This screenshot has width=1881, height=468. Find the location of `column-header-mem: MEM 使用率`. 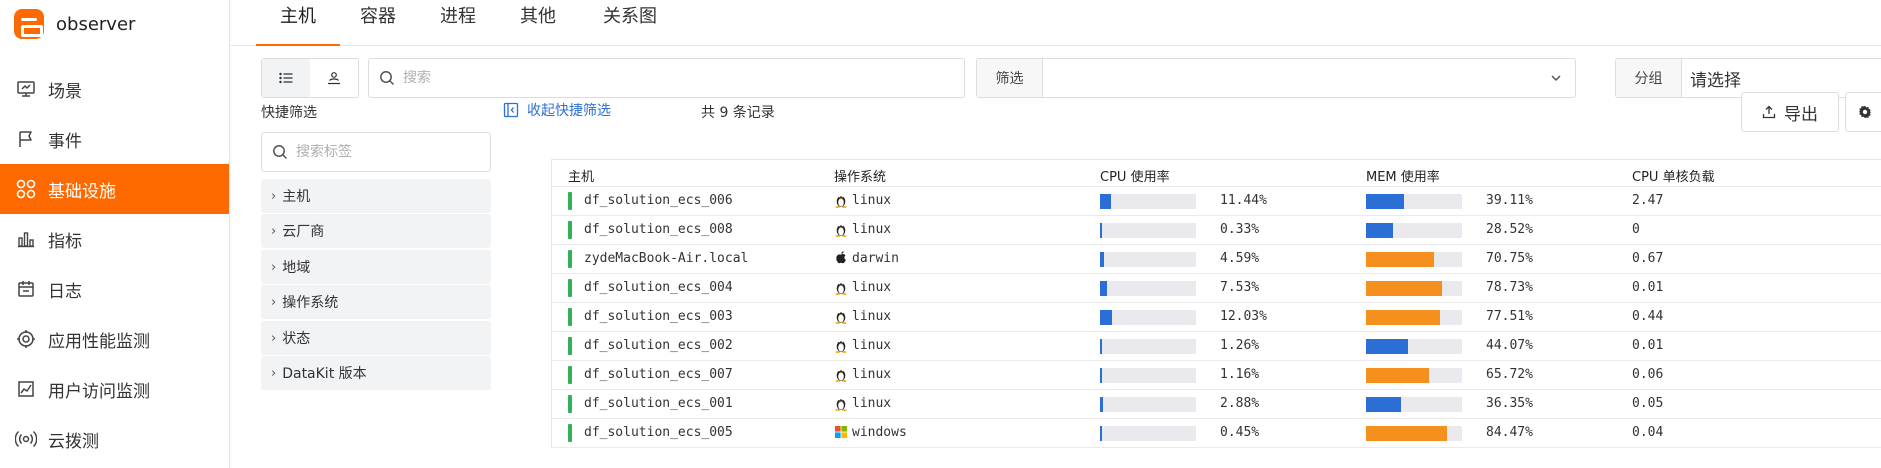

column-header-mem: MEM 使用率 is located at coordinates (1403, 175).